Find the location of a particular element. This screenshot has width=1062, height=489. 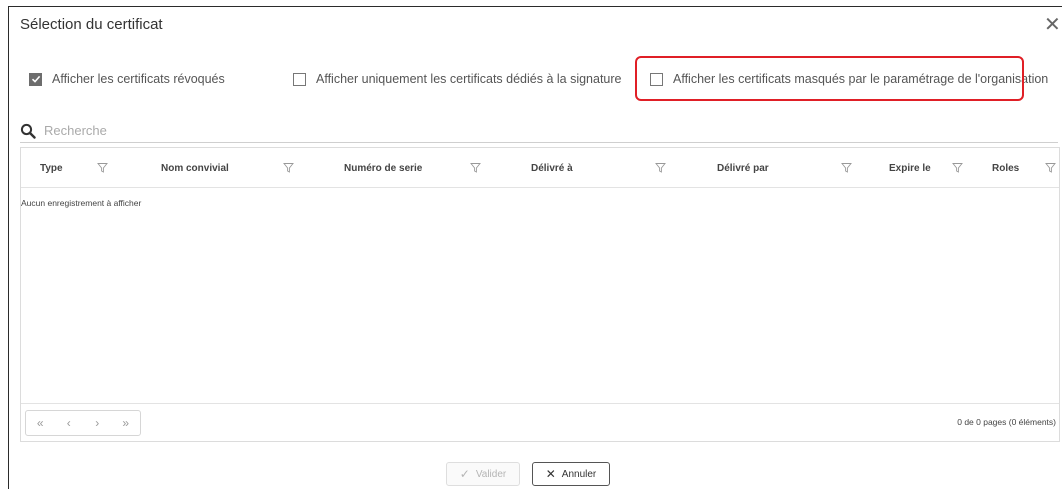

column-header-expire-le: Expire le is located at coordinates (910, 168).